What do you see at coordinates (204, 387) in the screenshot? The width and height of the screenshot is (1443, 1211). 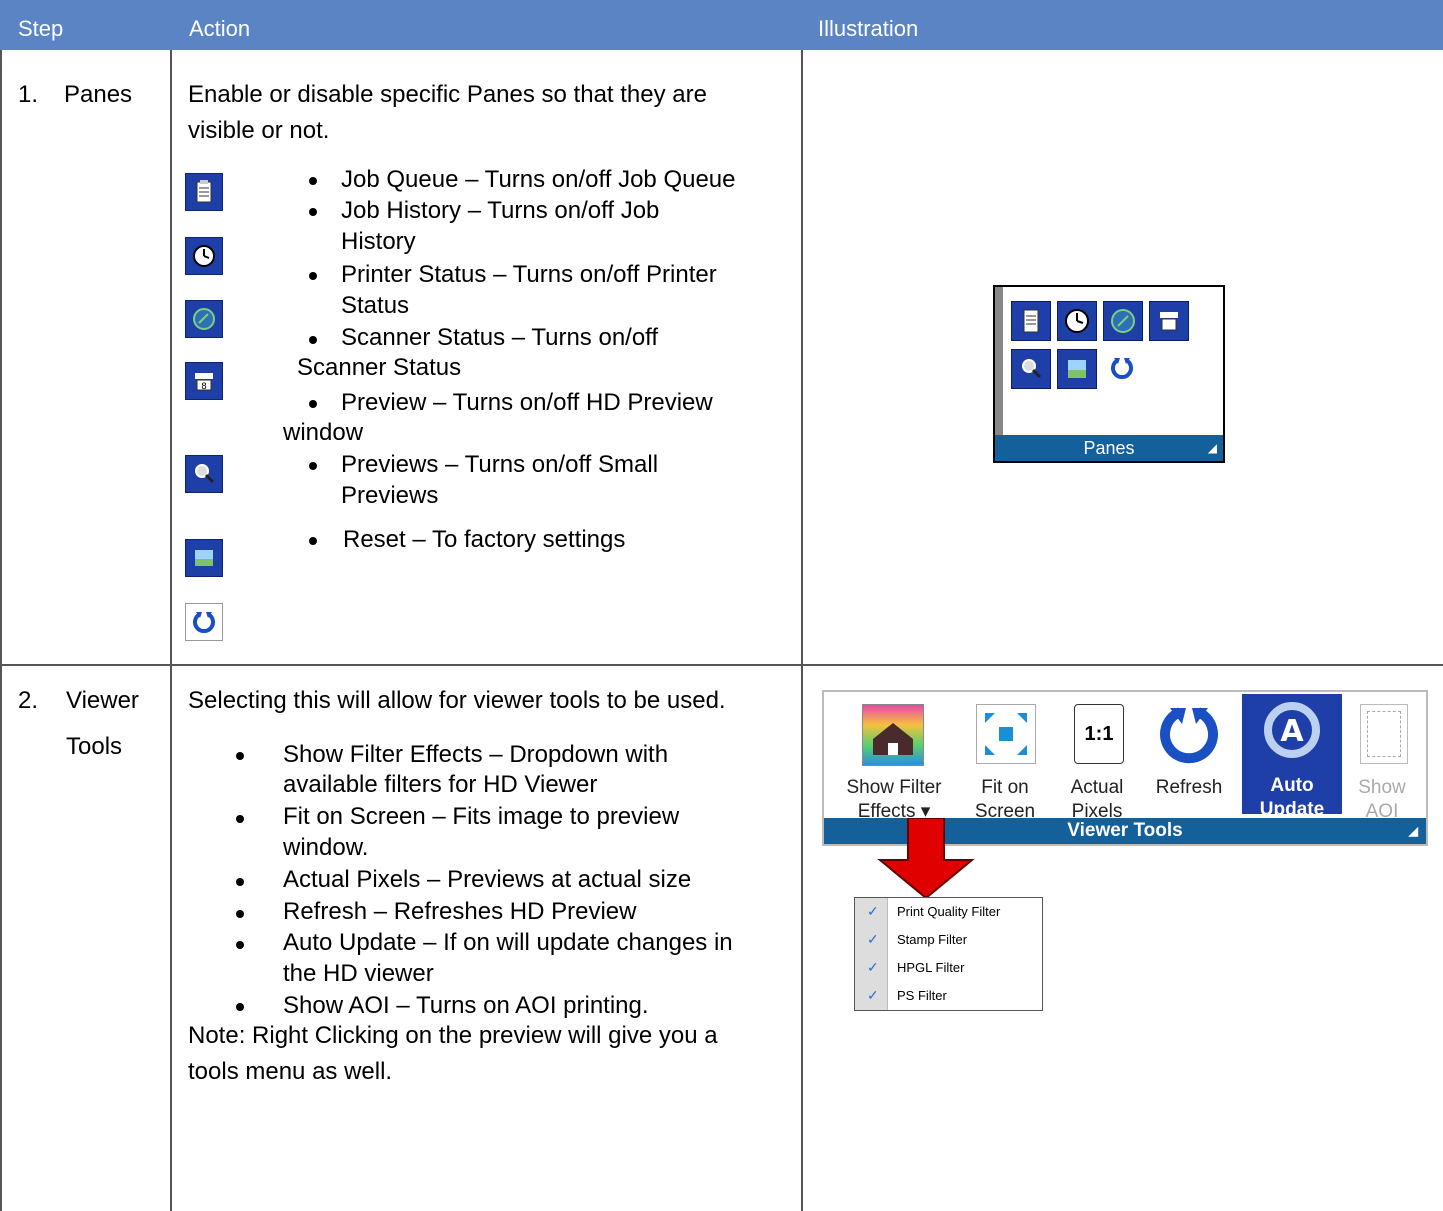 I see `svg-text: 8` at bounding box center [204, 387].